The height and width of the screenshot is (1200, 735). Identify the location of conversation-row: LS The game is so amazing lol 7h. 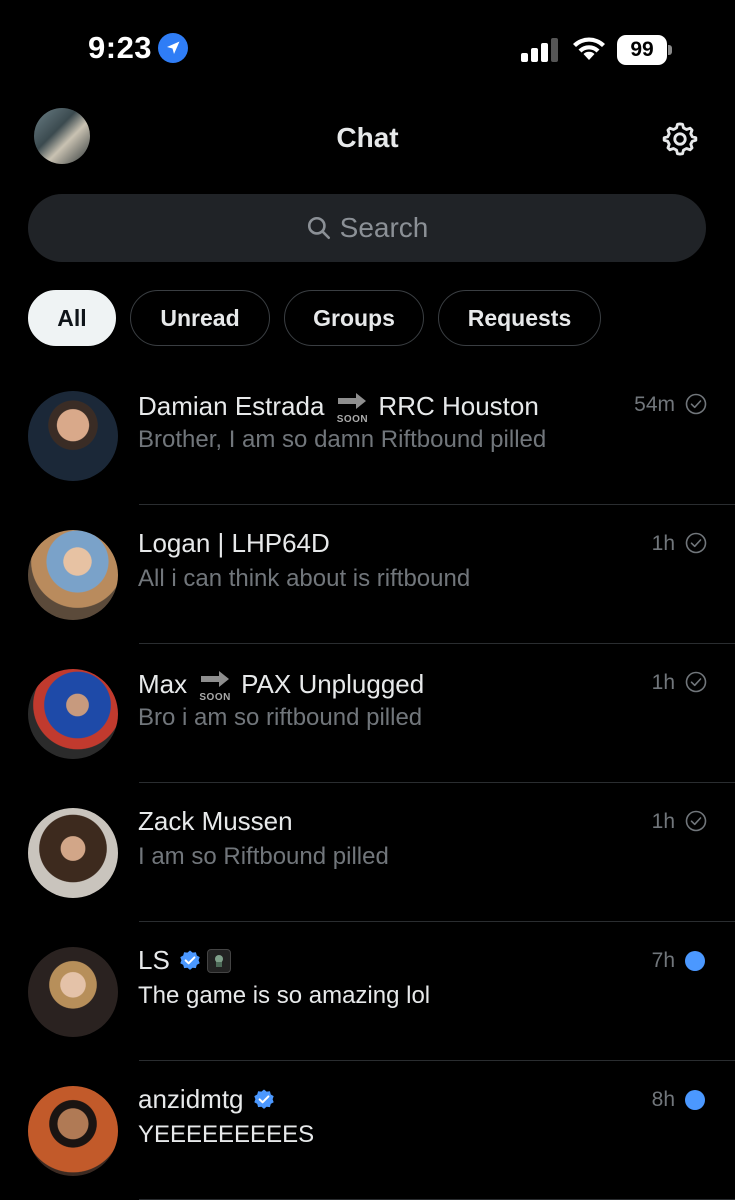
(367, 991).